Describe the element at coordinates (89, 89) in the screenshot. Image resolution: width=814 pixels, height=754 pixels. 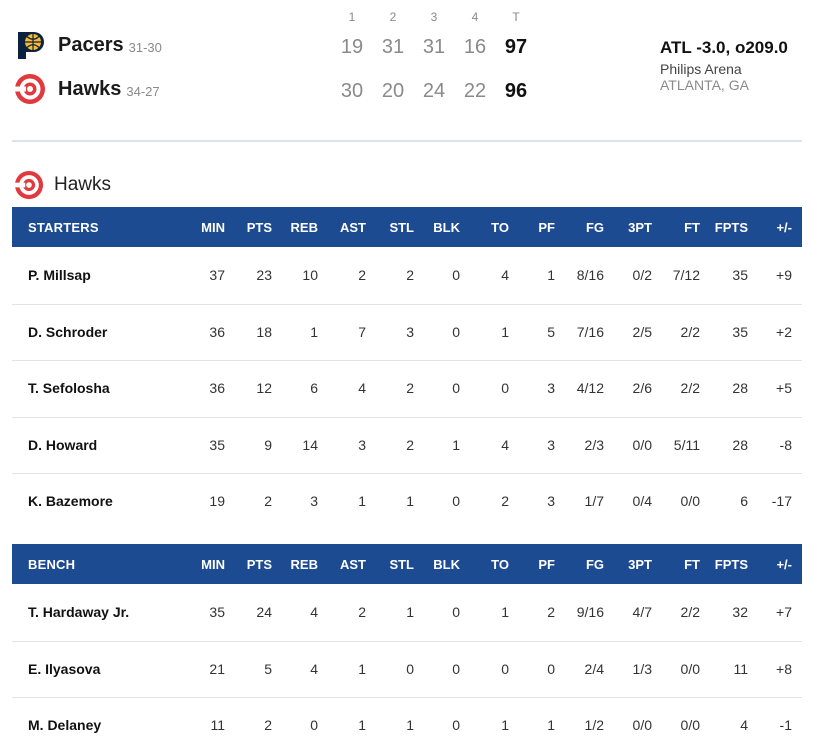
I see `team-name: Hawks` at that location.